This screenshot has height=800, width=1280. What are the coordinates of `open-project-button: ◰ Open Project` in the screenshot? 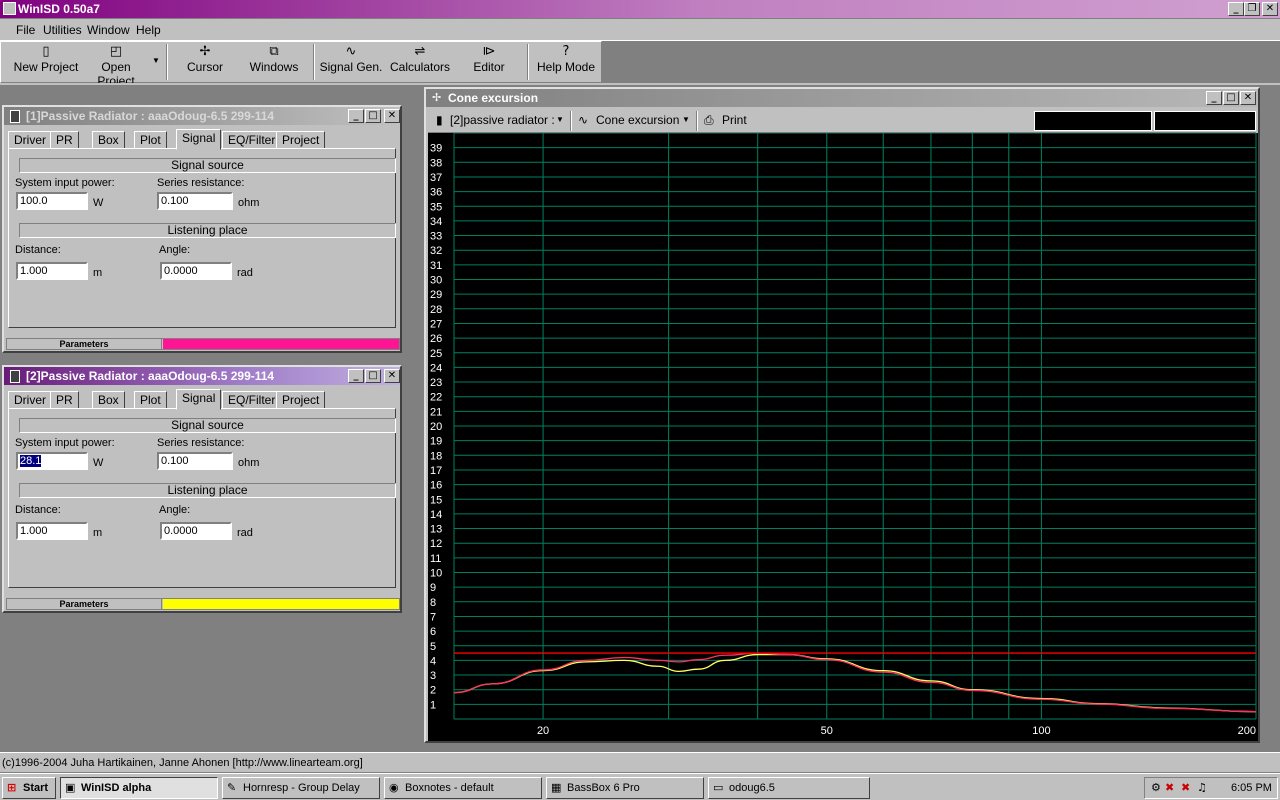 It's located at (116, 66).